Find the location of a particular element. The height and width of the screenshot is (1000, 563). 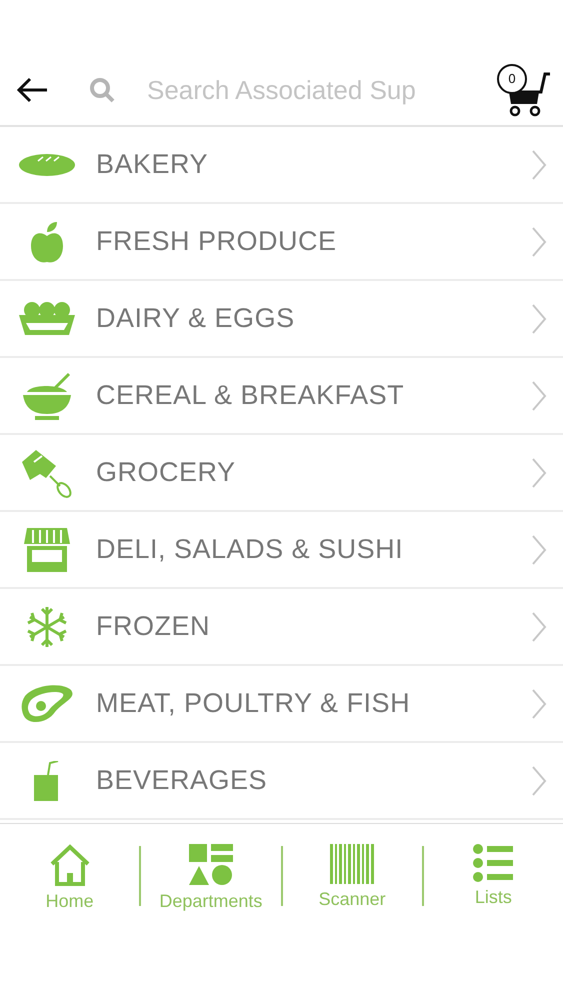

shapes-icon is located at coordinates (210, 865).